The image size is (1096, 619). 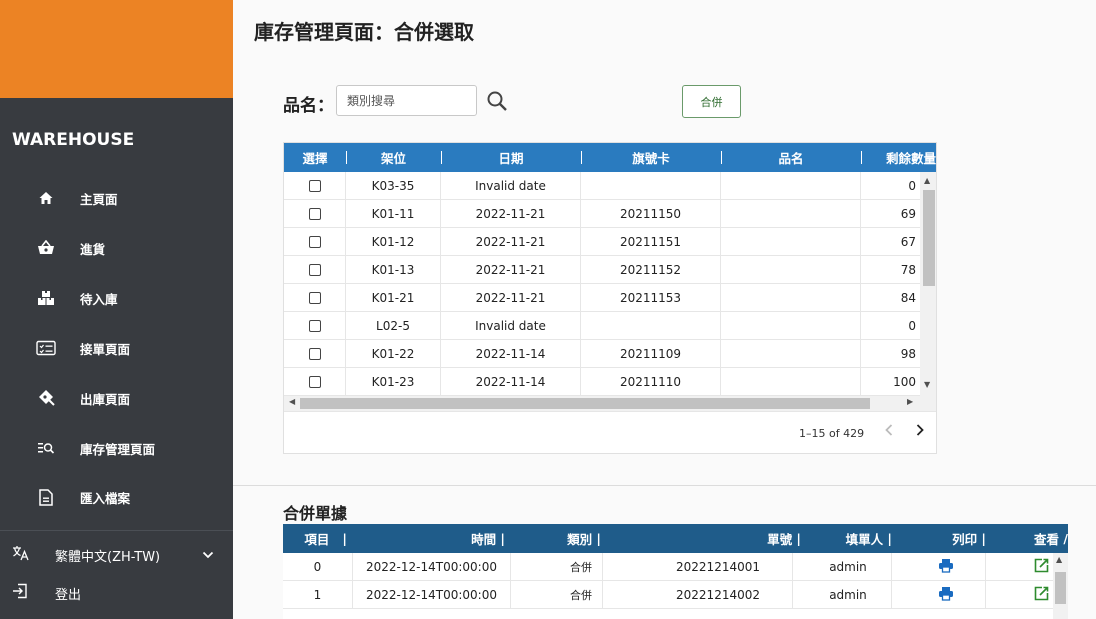 What do you see at coordinates (116, 448) in the screenshot?
I see `sidebar-item-inventory: 庫存管理頁面` at bounding box center [116, 448].